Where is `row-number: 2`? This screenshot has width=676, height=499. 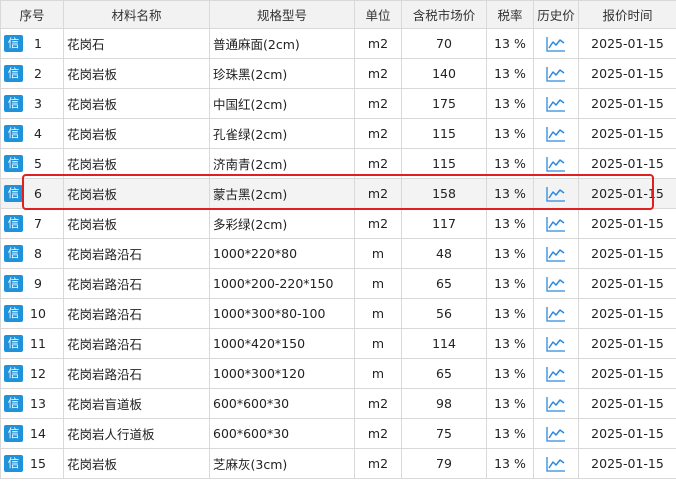
row-number: 2 is located at coordinates (38, 73).